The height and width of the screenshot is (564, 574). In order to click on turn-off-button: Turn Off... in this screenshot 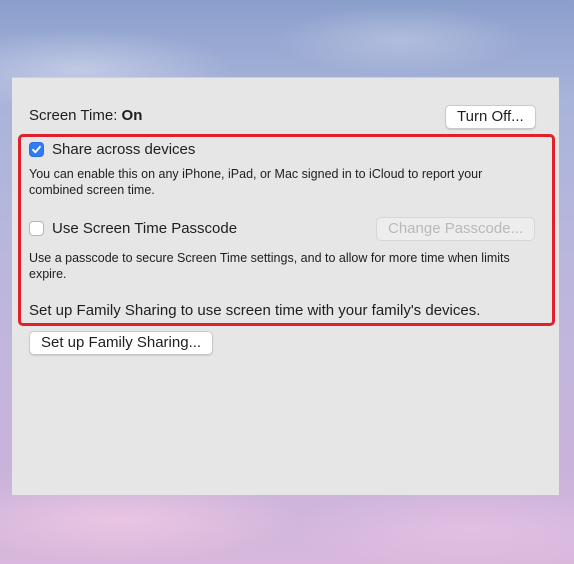, I will do `click(490, 117)`.